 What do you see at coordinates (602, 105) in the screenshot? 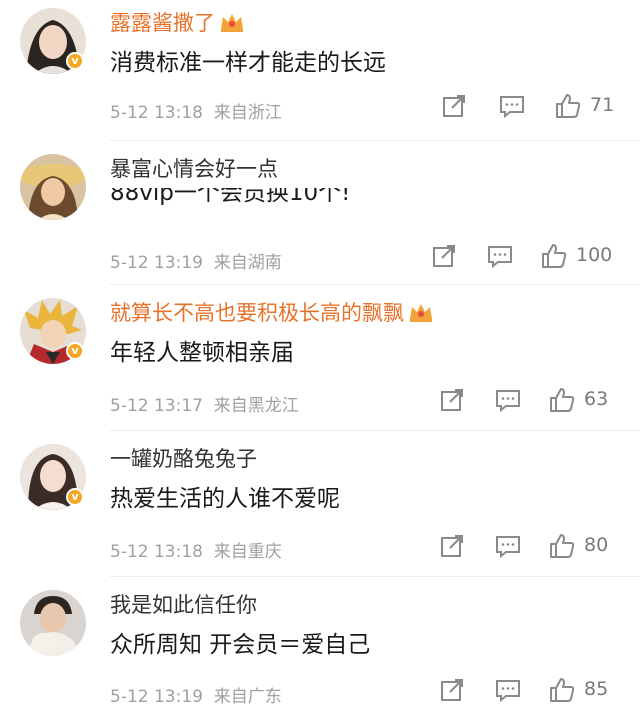
I see `like-count: 71` at bounding box center [602, 105].